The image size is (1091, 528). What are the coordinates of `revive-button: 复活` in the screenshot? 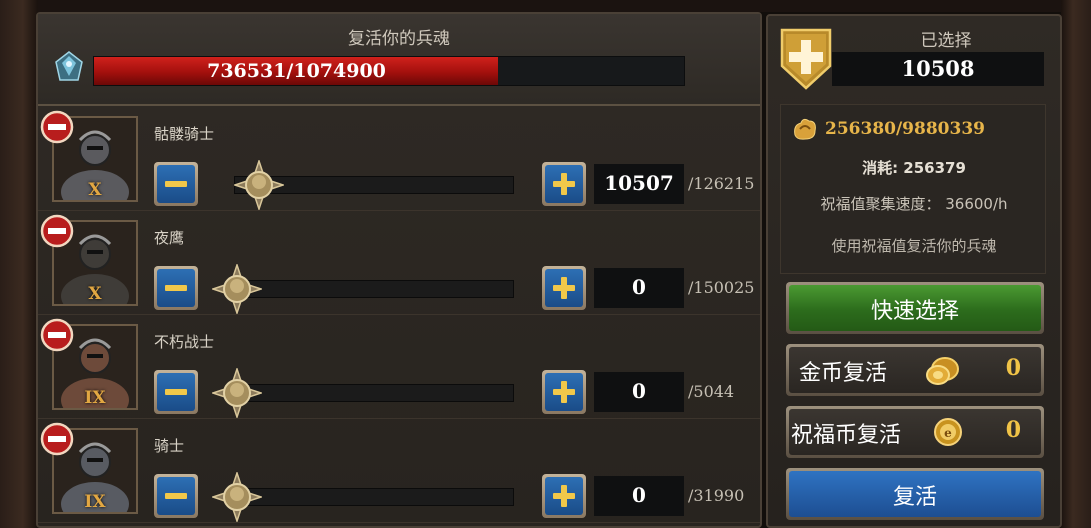 It's located at (915, 494).